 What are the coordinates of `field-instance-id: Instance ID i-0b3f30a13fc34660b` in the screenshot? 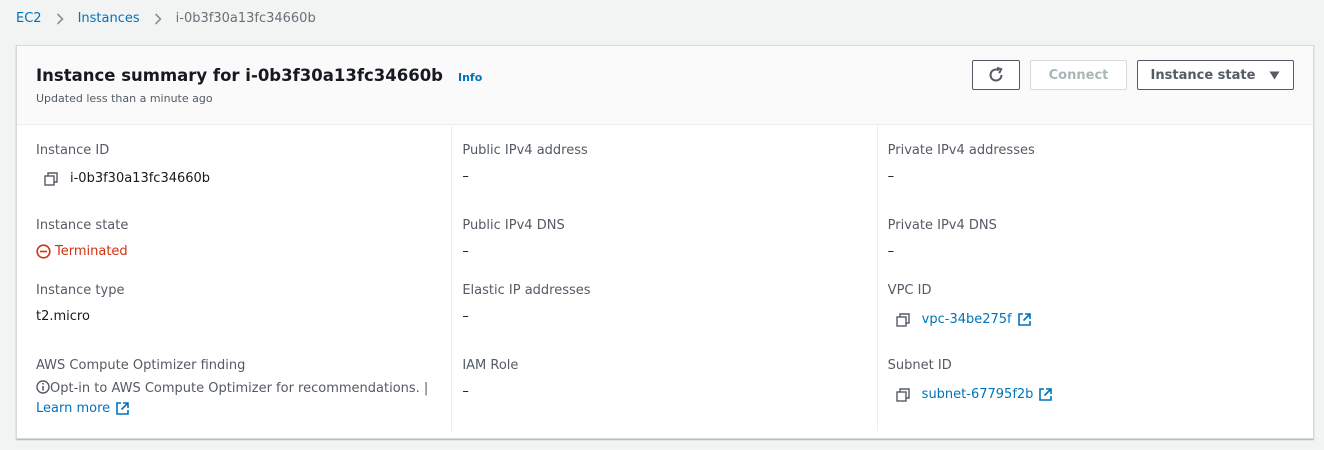 It's located at (123, 164).